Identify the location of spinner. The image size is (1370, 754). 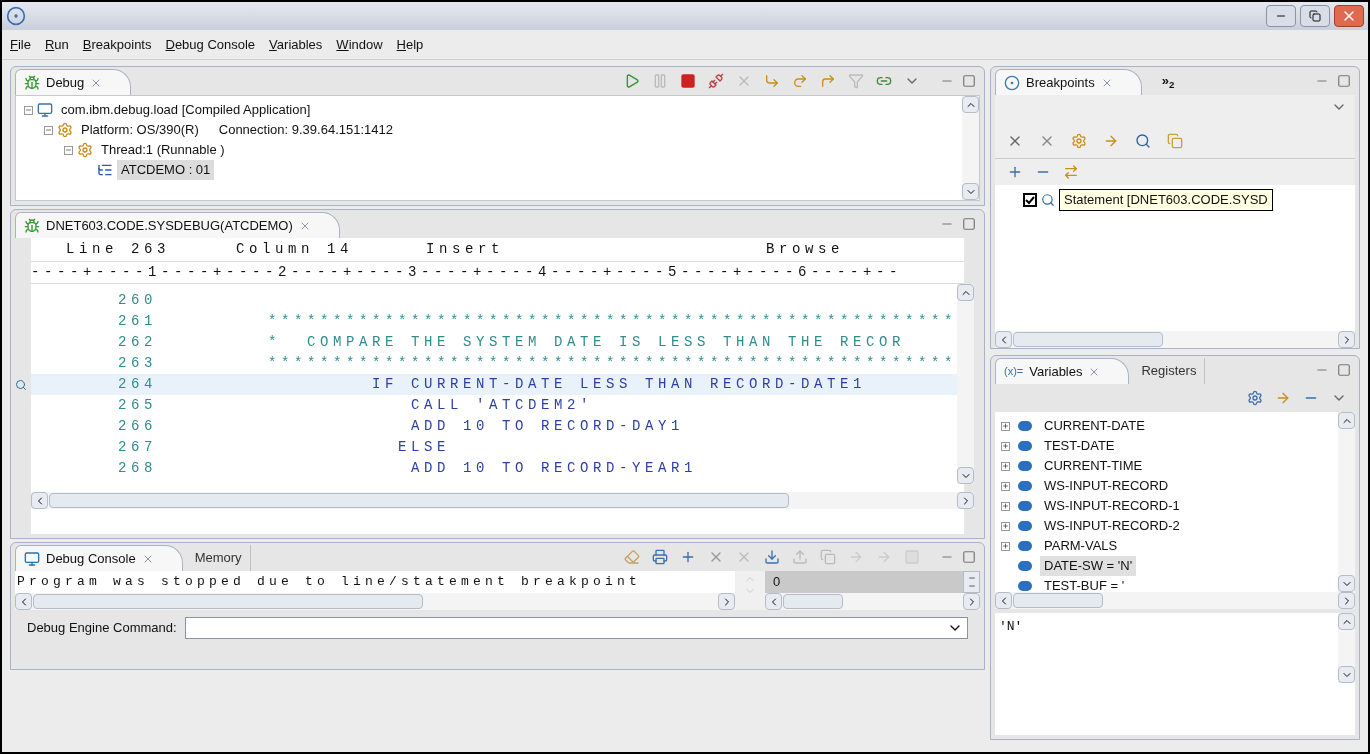
(971, 582).